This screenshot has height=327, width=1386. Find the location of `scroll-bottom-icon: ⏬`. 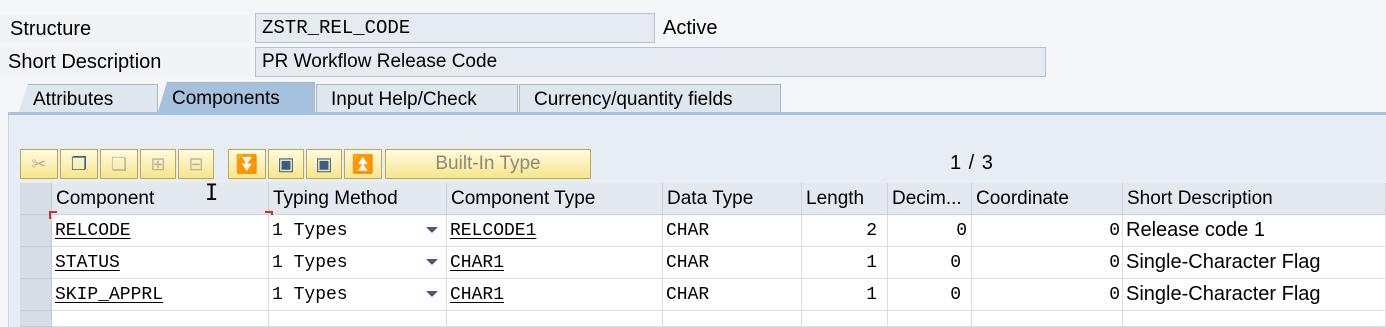

scroll-bottom-icon: ⏬ is located at coordinates (247, 163).